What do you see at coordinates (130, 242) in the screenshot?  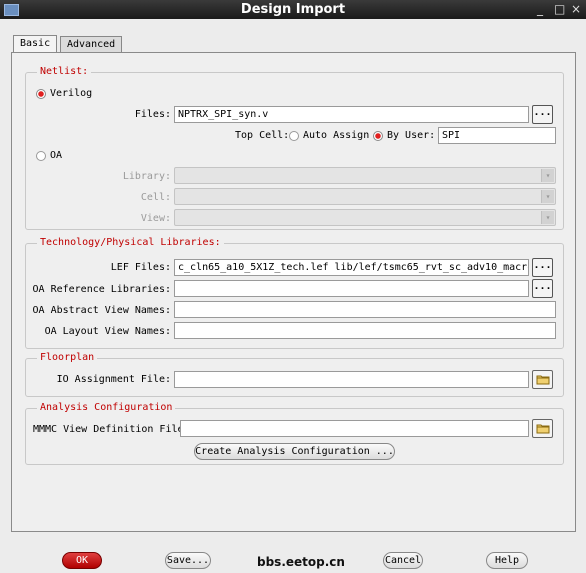 I see `tech-libraries-legend: Technology/Physical Libraries:` at bounding box center [130, 242].